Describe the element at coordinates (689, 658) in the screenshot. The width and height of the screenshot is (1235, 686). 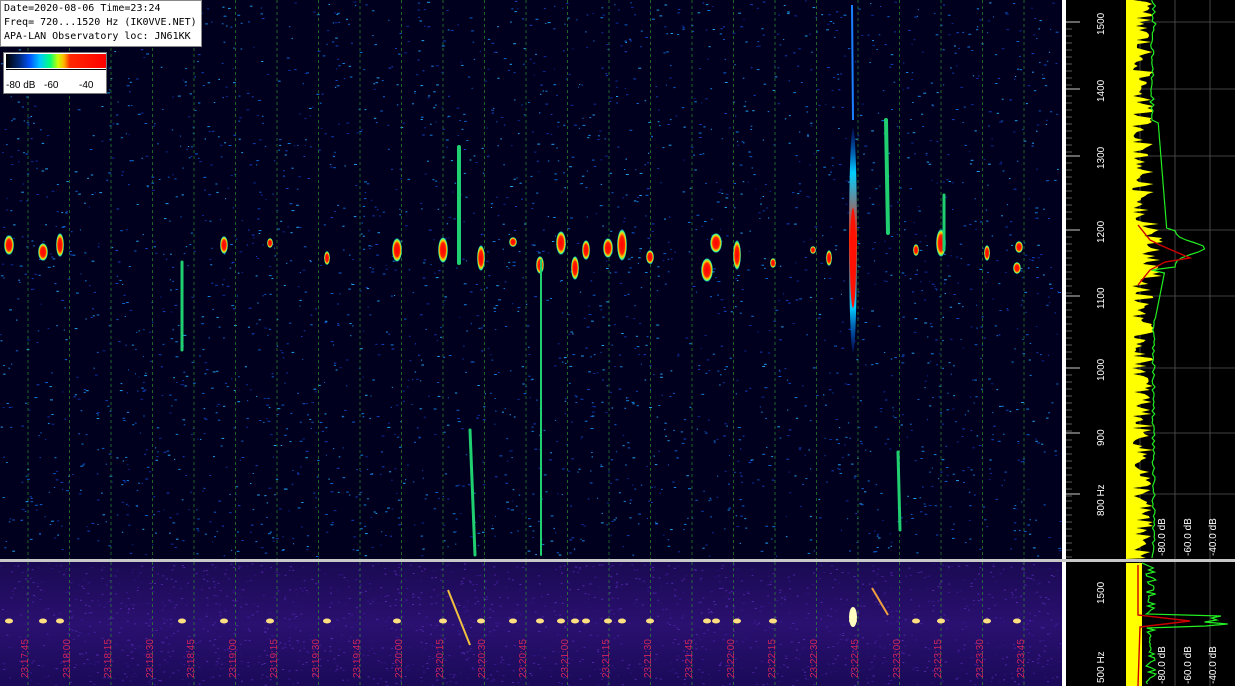
I see `time-label: 23:21:45` at that location.